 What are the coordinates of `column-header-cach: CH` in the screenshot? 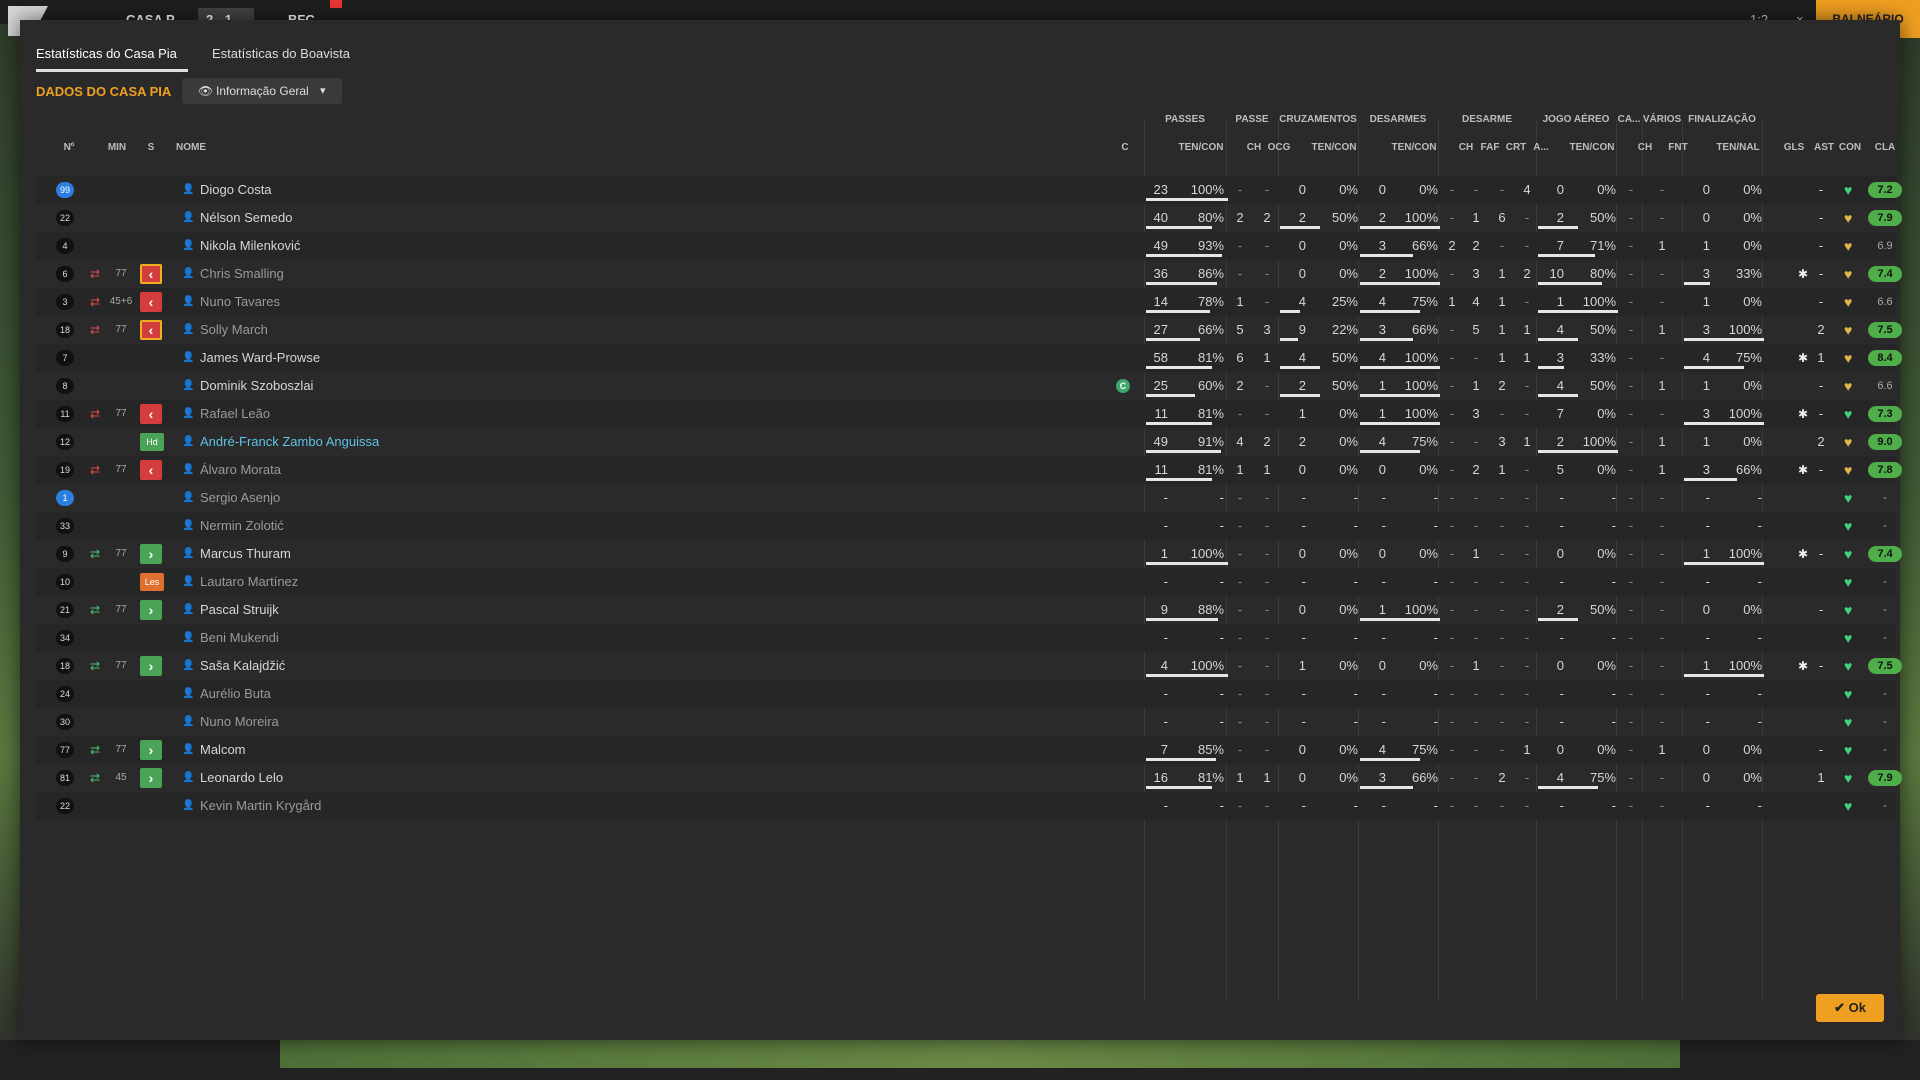 It's located at (1645, 147).